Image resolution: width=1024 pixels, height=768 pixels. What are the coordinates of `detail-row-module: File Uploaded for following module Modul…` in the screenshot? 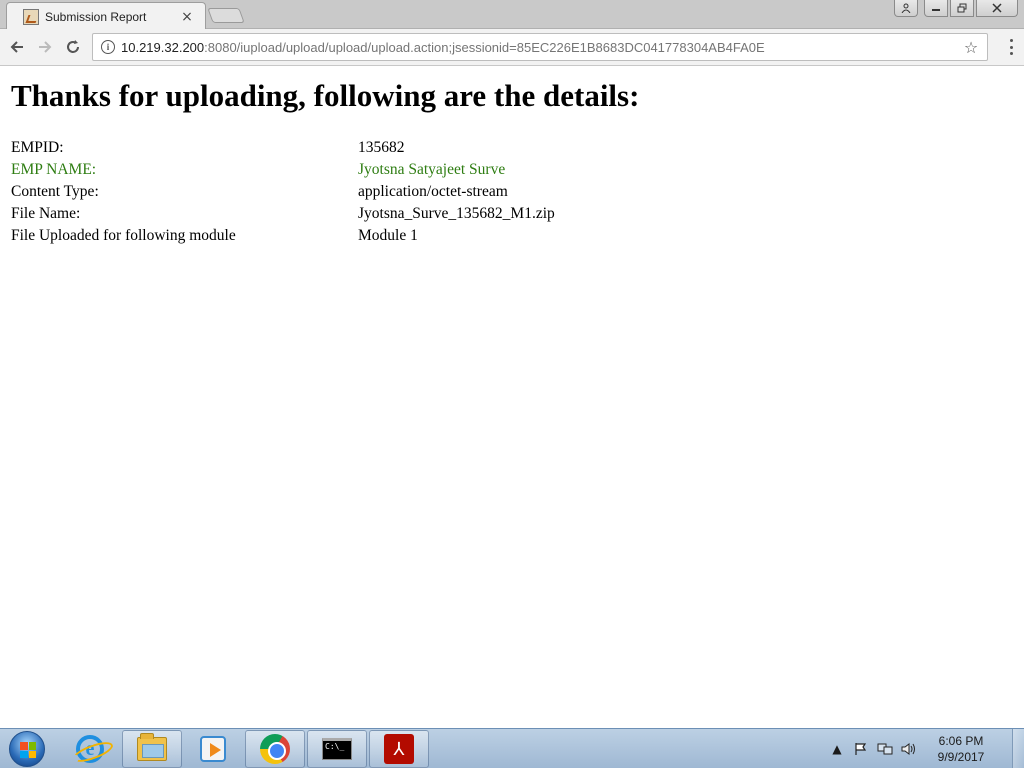 It's located at (283, 238).